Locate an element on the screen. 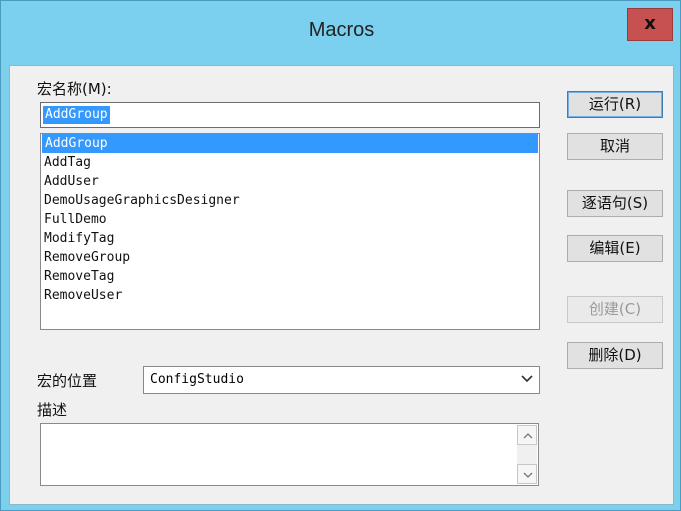 The image size is (681, 511). macro-name-value: AddGroup is located at coordinates (76, 115).